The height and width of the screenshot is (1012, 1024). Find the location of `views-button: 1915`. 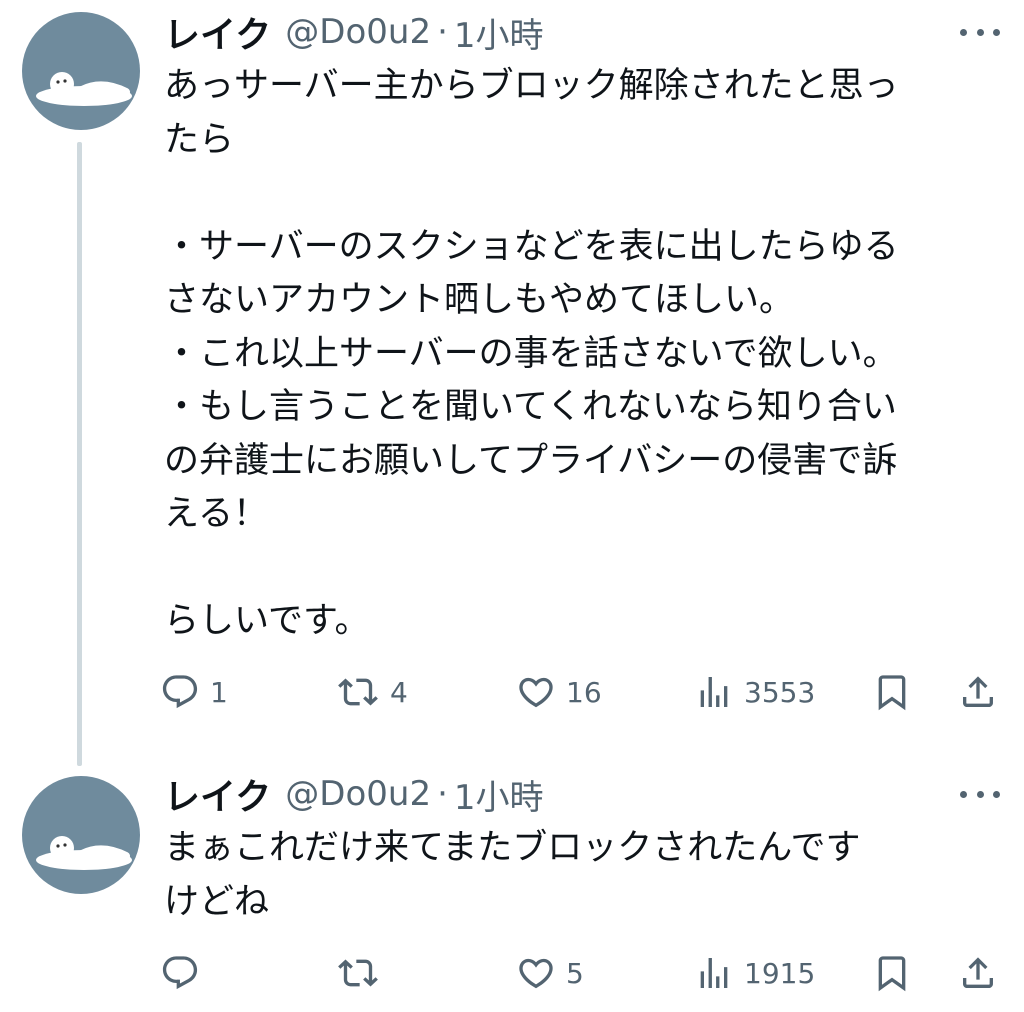

views-button: 1915 is located at coordinates (754, 973).